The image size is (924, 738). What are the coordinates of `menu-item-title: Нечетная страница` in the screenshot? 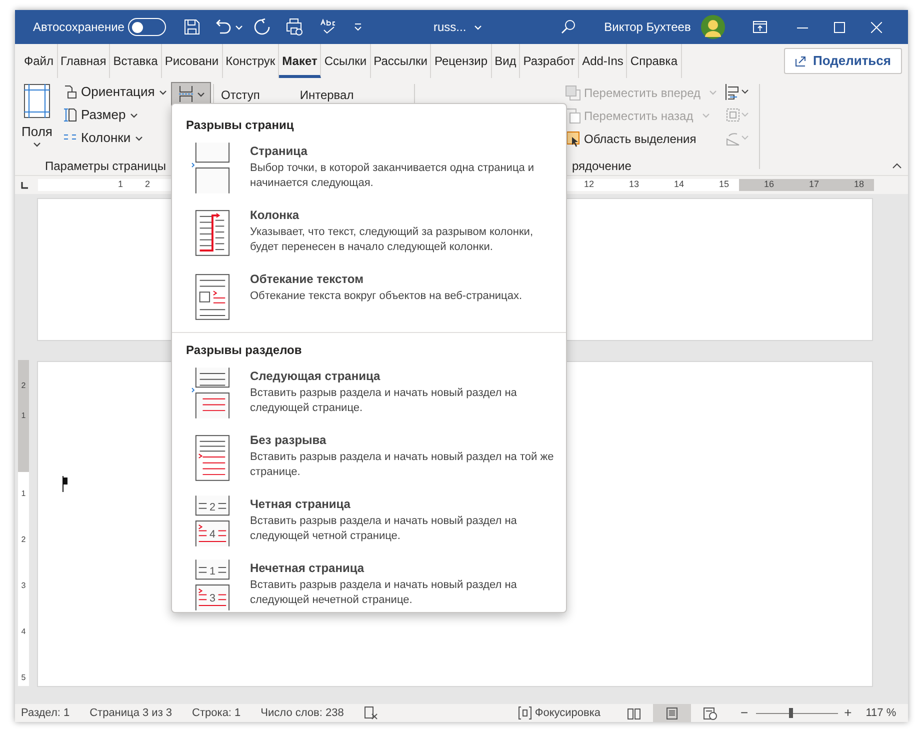 It's located at (308, 568).